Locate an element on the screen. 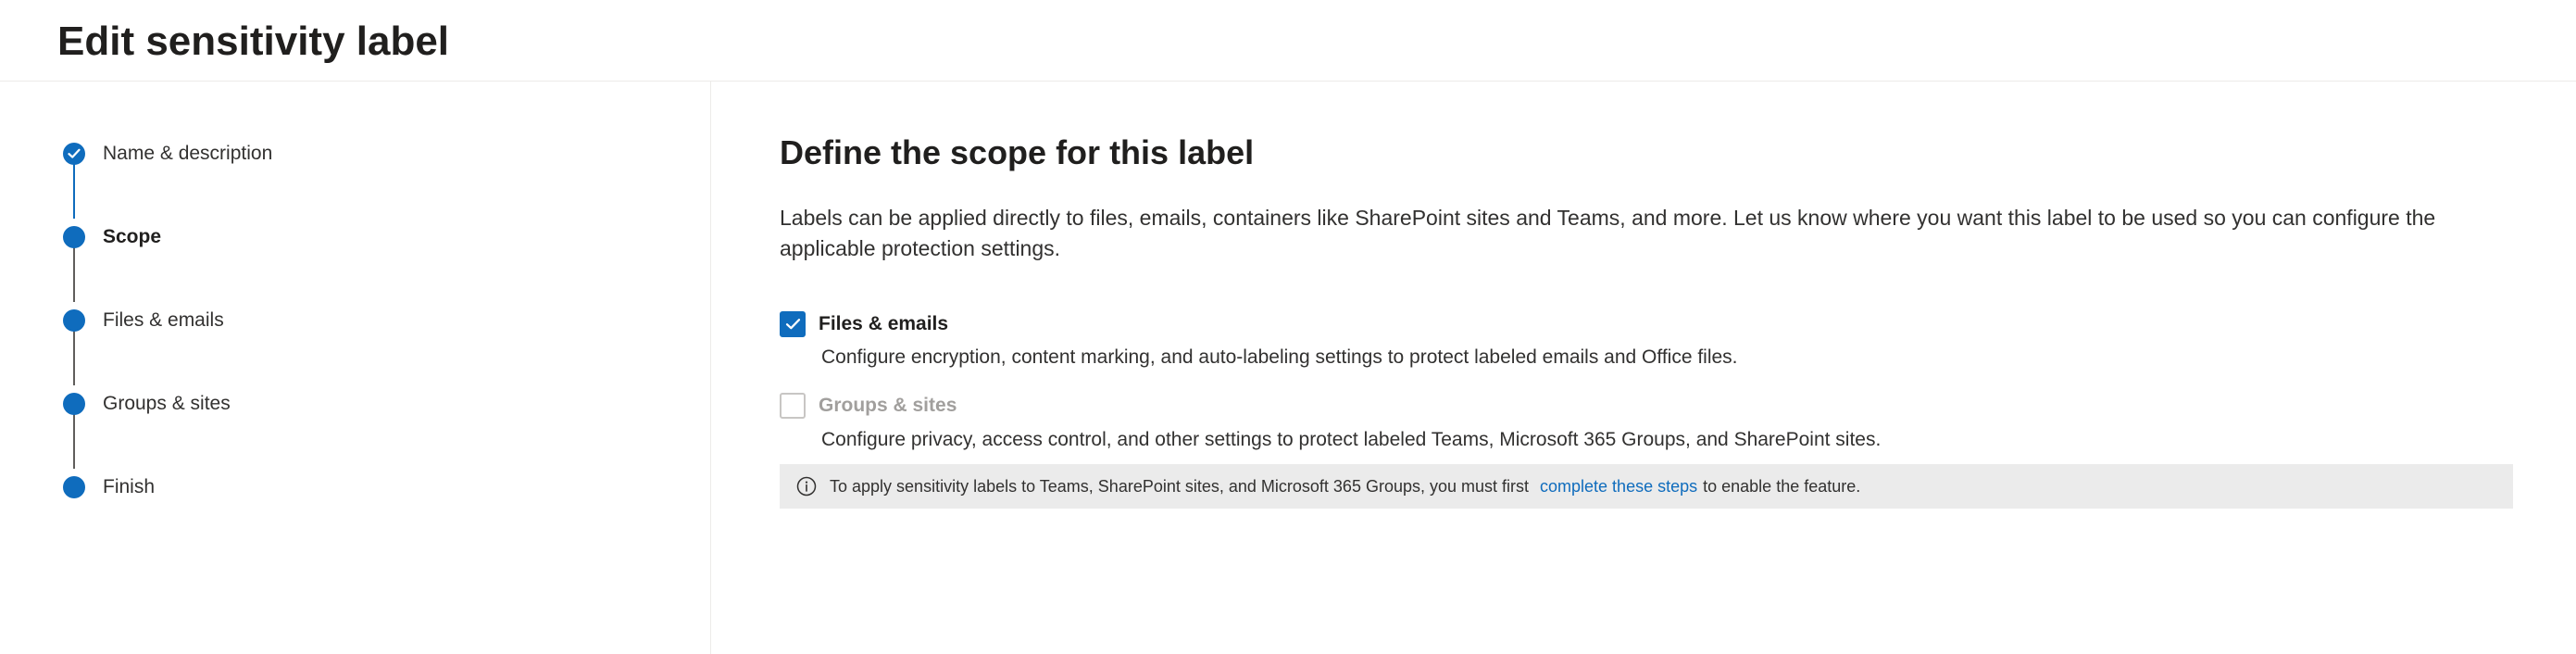  complete-these-steps-link: complete these steps is located at coordinates (1618, 487).